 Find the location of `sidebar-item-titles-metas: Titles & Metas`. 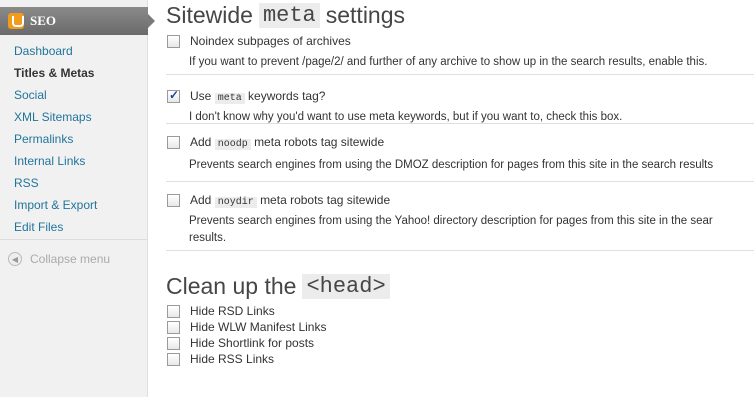

sidebar-item-titles-metas: Titles & Metas is located at coordinates (74, 73).